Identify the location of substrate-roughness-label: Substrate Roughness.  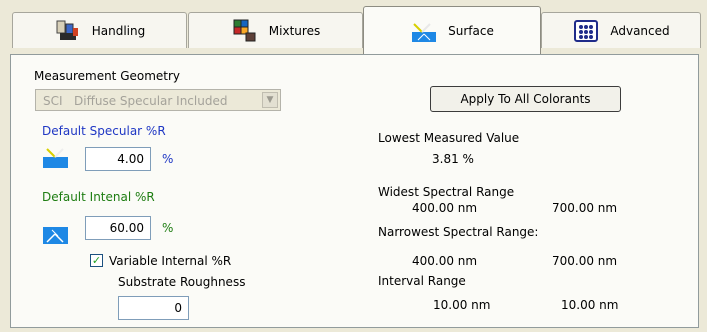
(182, 282).